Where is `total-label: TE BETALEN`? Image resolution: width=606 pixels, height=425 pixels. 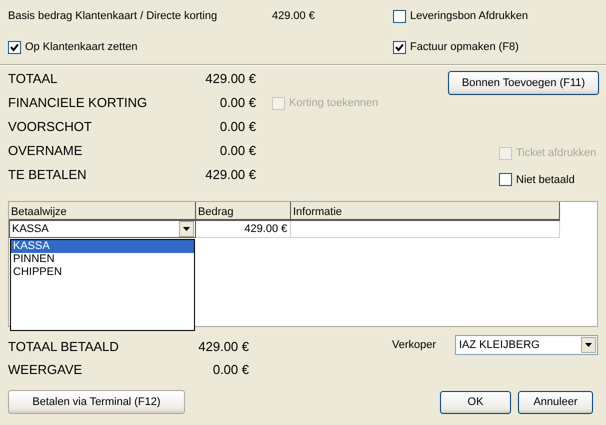 total-label: TE BETALEN is located at coordinates (47, 175).